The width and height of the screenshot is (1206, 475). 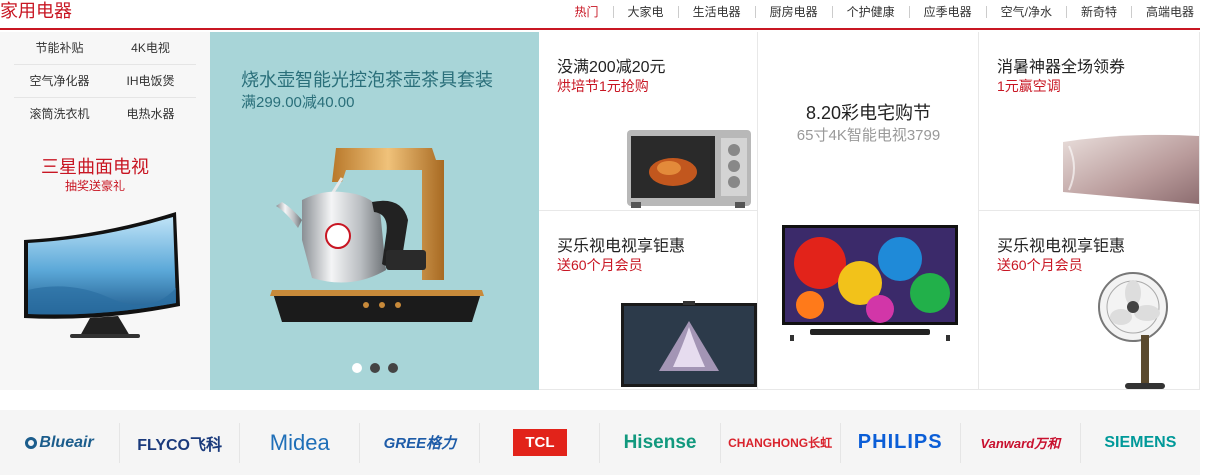 What do you see at coordinates (1029, 86) in the screenshot?
I see `tile-subtitle: 1元赢空调` at bounding box center [1029, 86].